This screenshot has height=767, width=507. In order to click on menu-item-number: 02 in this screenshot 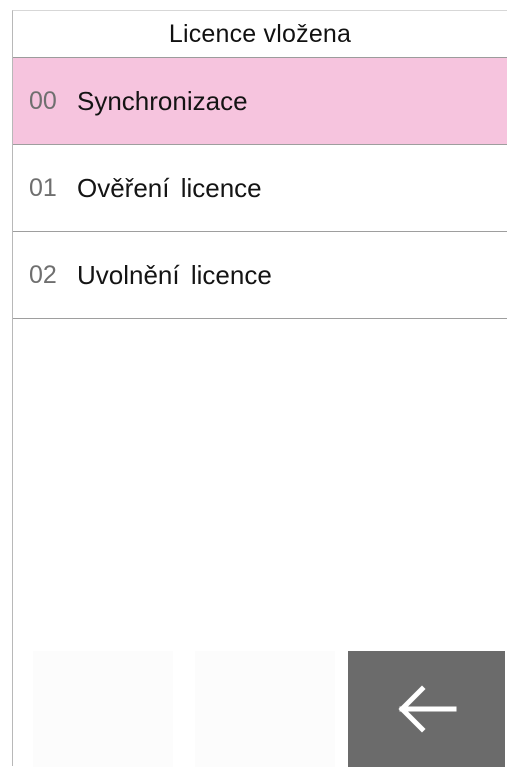, I will do `click(43, 274)`.